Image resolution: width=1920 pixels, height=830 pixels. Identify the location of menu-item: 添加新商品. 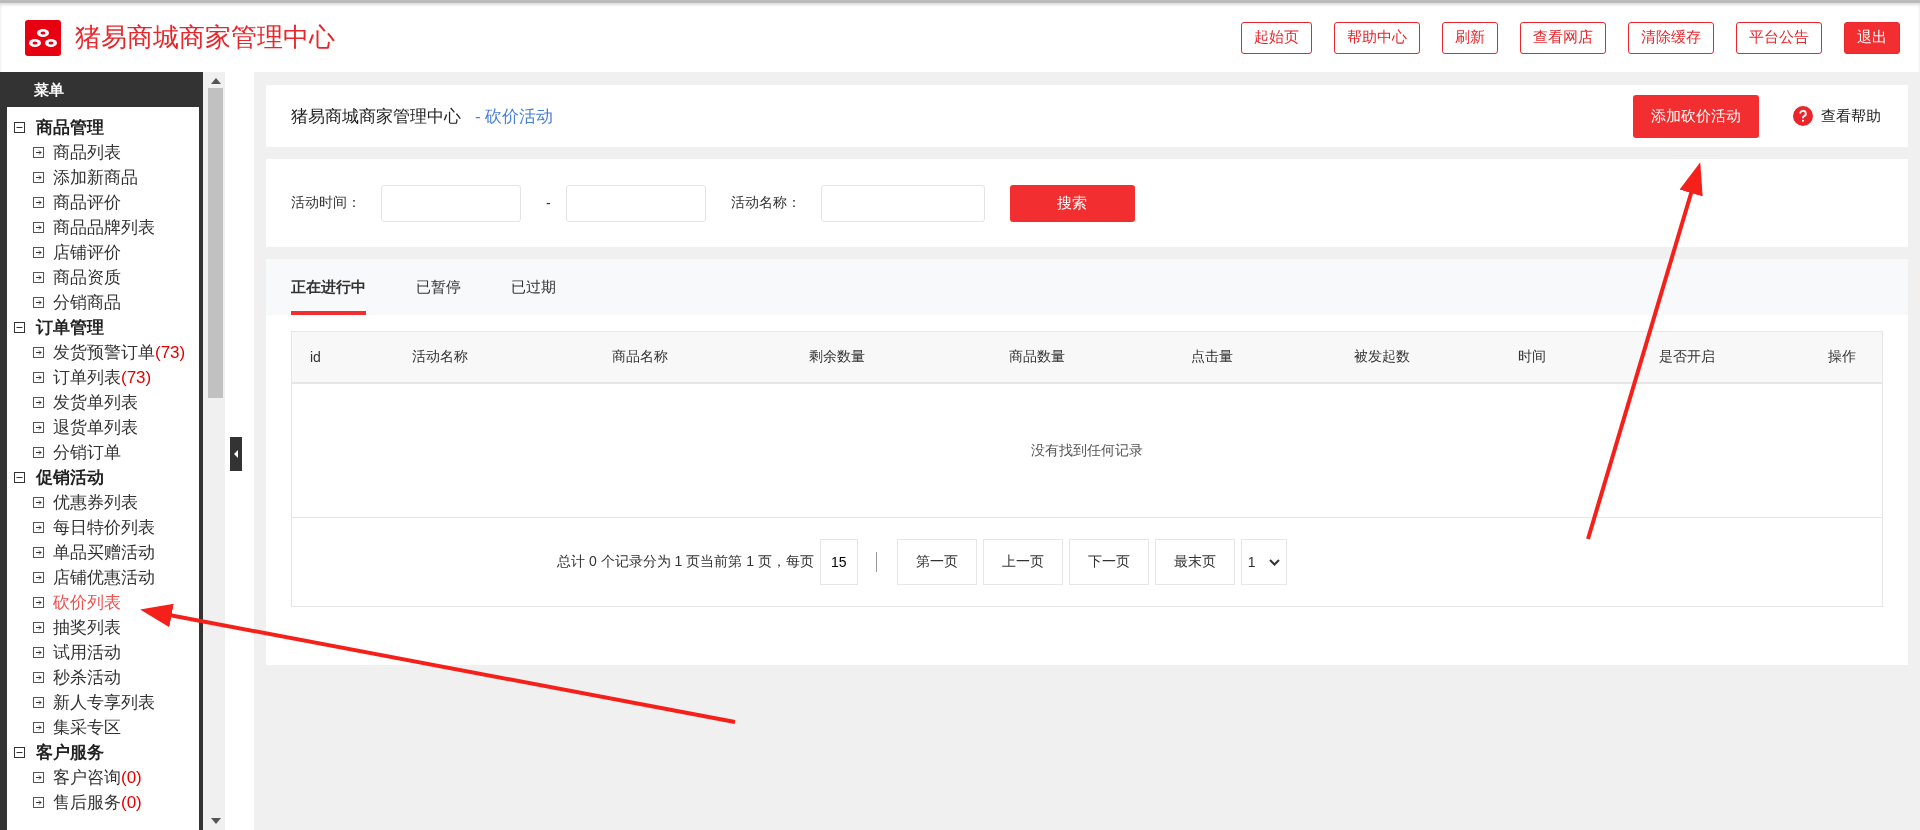
(95, 177).